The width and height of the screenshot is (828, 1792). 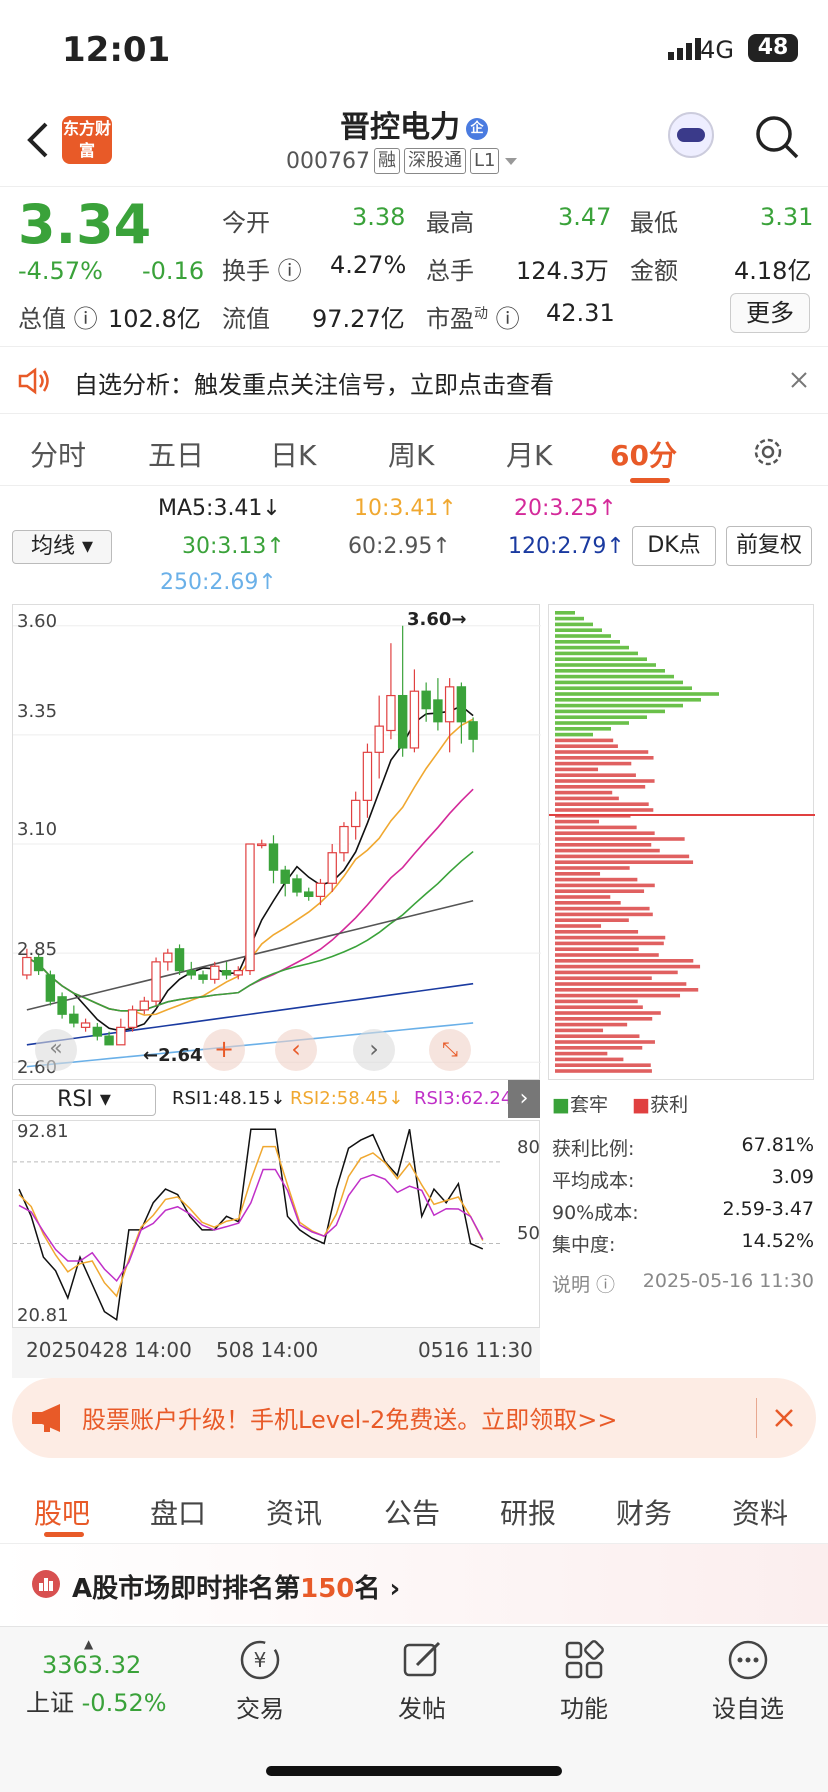 I want to click on tag-level: L1, so click(x=484, y=161).